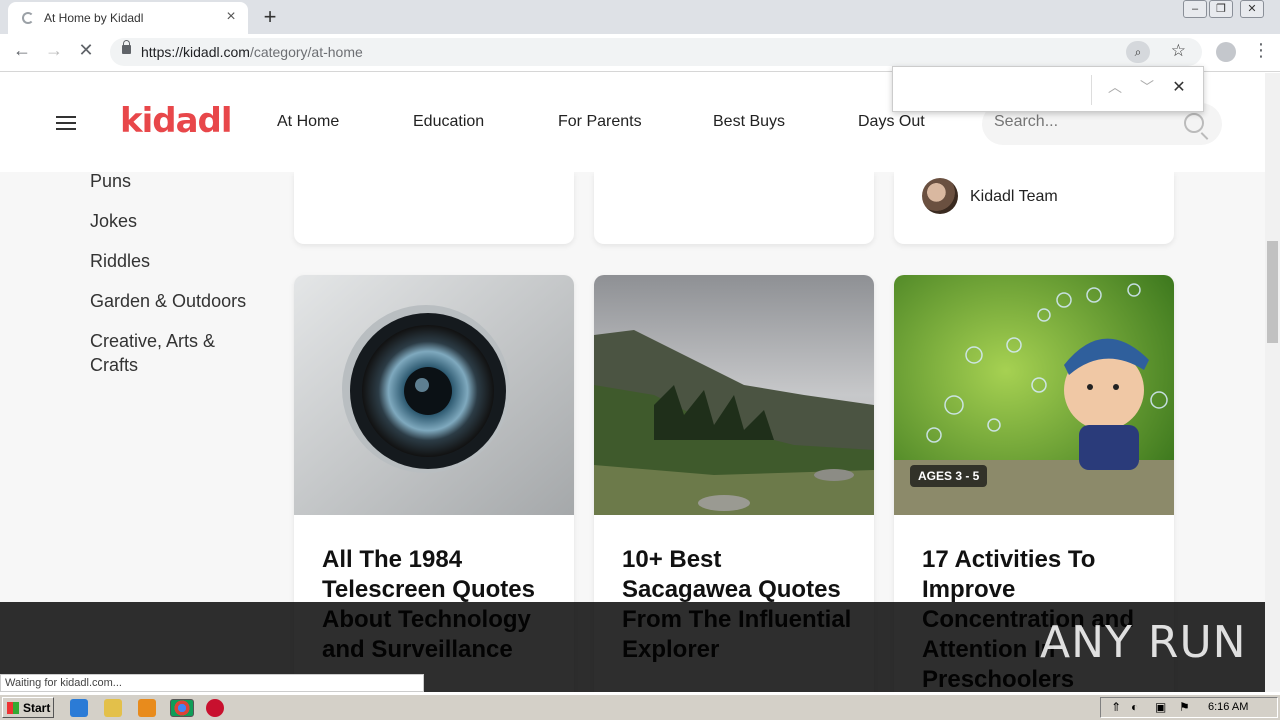  Describe the element at coordinates (176, 121) in the screenshot. I see `site-logo: kidadl` at that location.